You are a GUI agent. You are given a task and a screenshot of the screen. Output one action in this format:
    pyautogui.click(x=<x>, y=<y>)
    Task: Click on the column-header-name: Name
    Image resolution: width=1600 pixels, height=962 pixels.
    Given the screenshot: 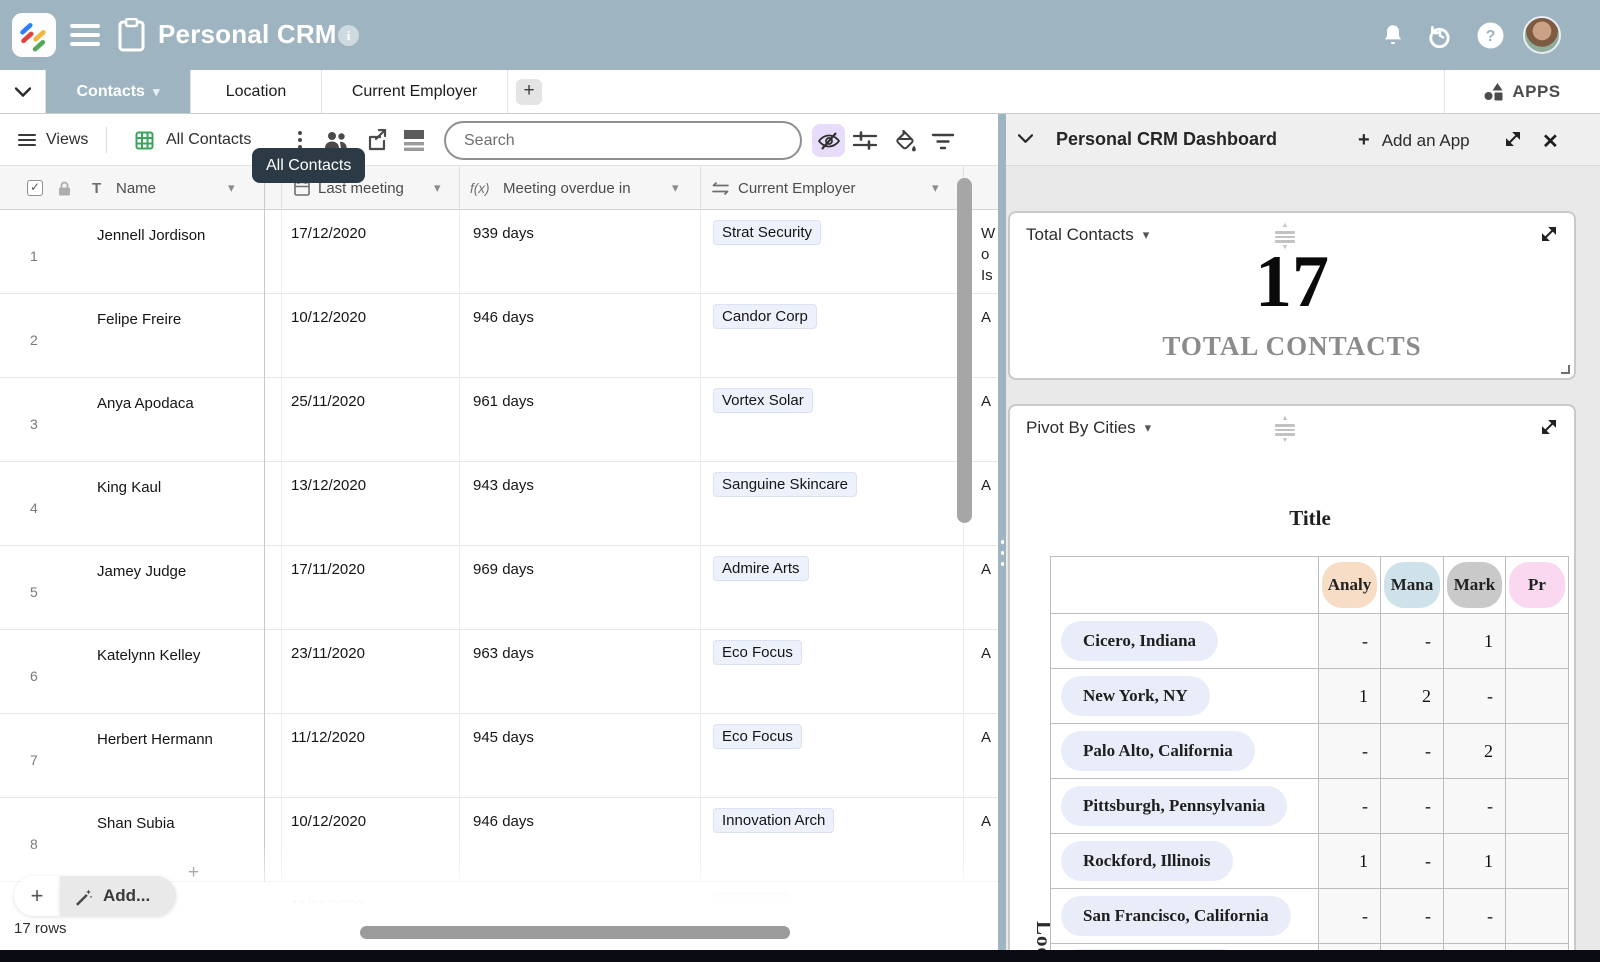 What is the action you would take?
    pyautogui.click(x=136, y=188)
    